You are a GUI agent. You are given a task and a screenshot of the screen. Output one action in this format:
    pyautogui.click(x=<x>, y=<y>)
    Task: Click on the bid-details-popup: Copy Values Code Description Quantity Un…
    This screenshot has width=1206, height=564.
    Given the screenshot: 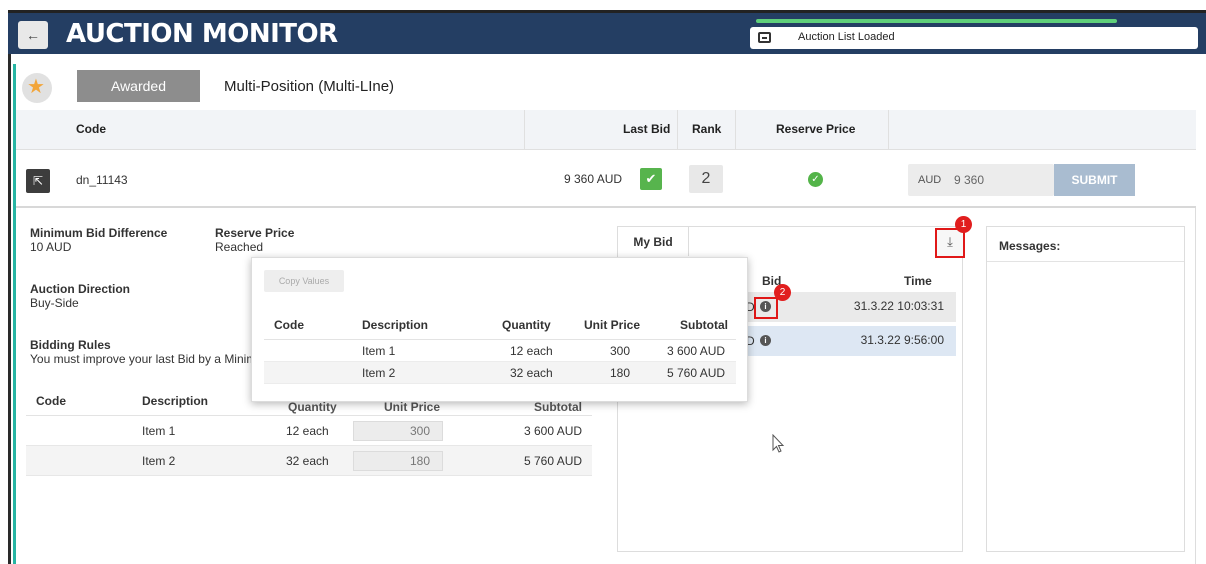 What is the action you would take?
    pyautogui.click(x=499, y=329)
    